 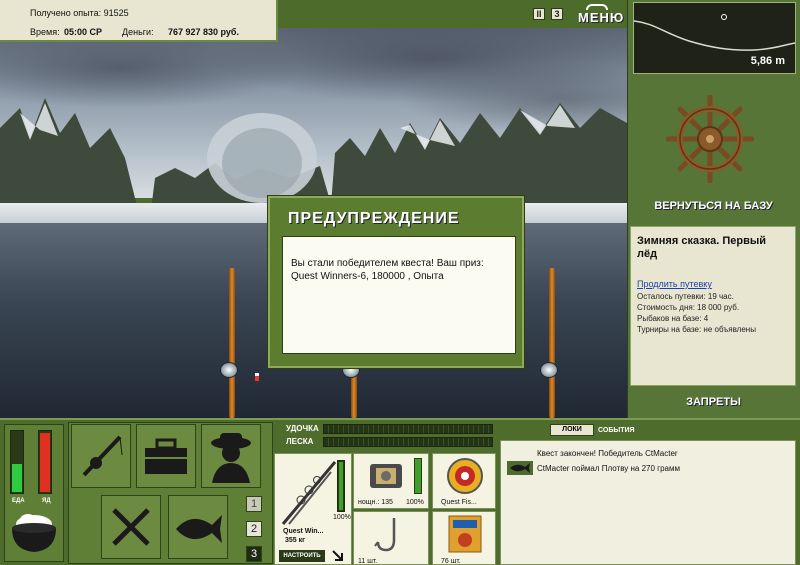 I want to click on tournaments-status: Турниры на базе: не объявлены, so click(x=696, y=329).